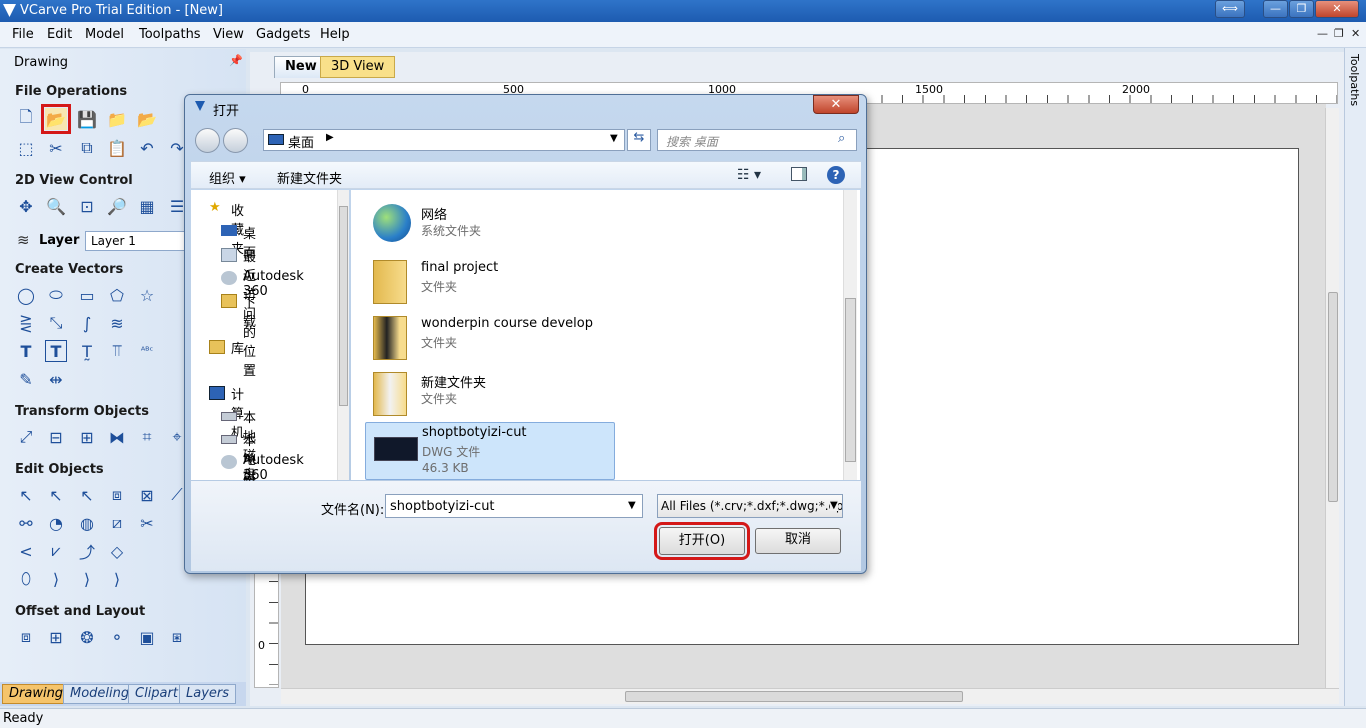  I want to click on ellipse-icon: ⬭, so click(56, 295).